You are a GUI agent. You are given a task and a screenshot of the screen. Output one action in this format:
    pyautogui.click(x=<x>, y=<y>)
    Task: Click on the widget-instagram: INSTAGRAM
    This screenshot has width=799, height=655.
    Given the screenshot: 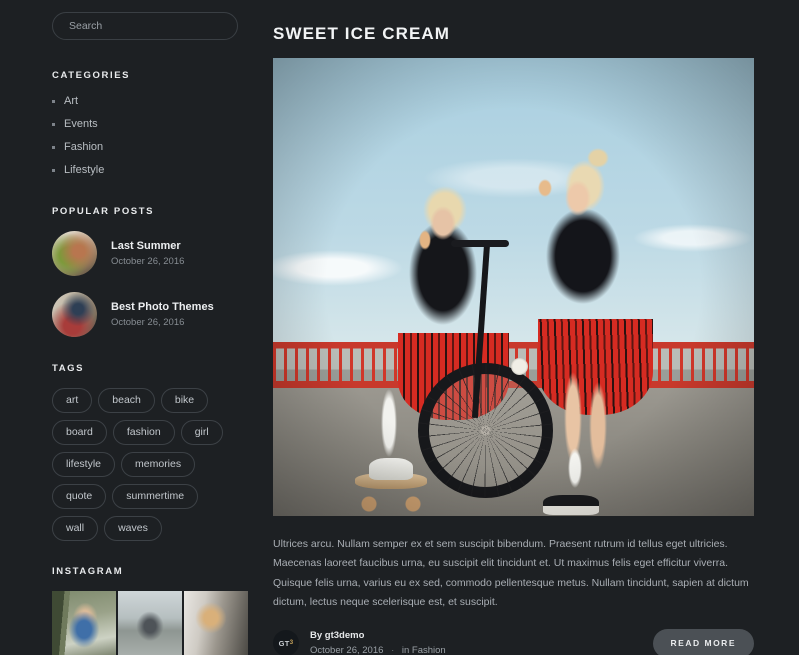 What is the action you would take?
    pyautogui.click(x=150, y=610)
    